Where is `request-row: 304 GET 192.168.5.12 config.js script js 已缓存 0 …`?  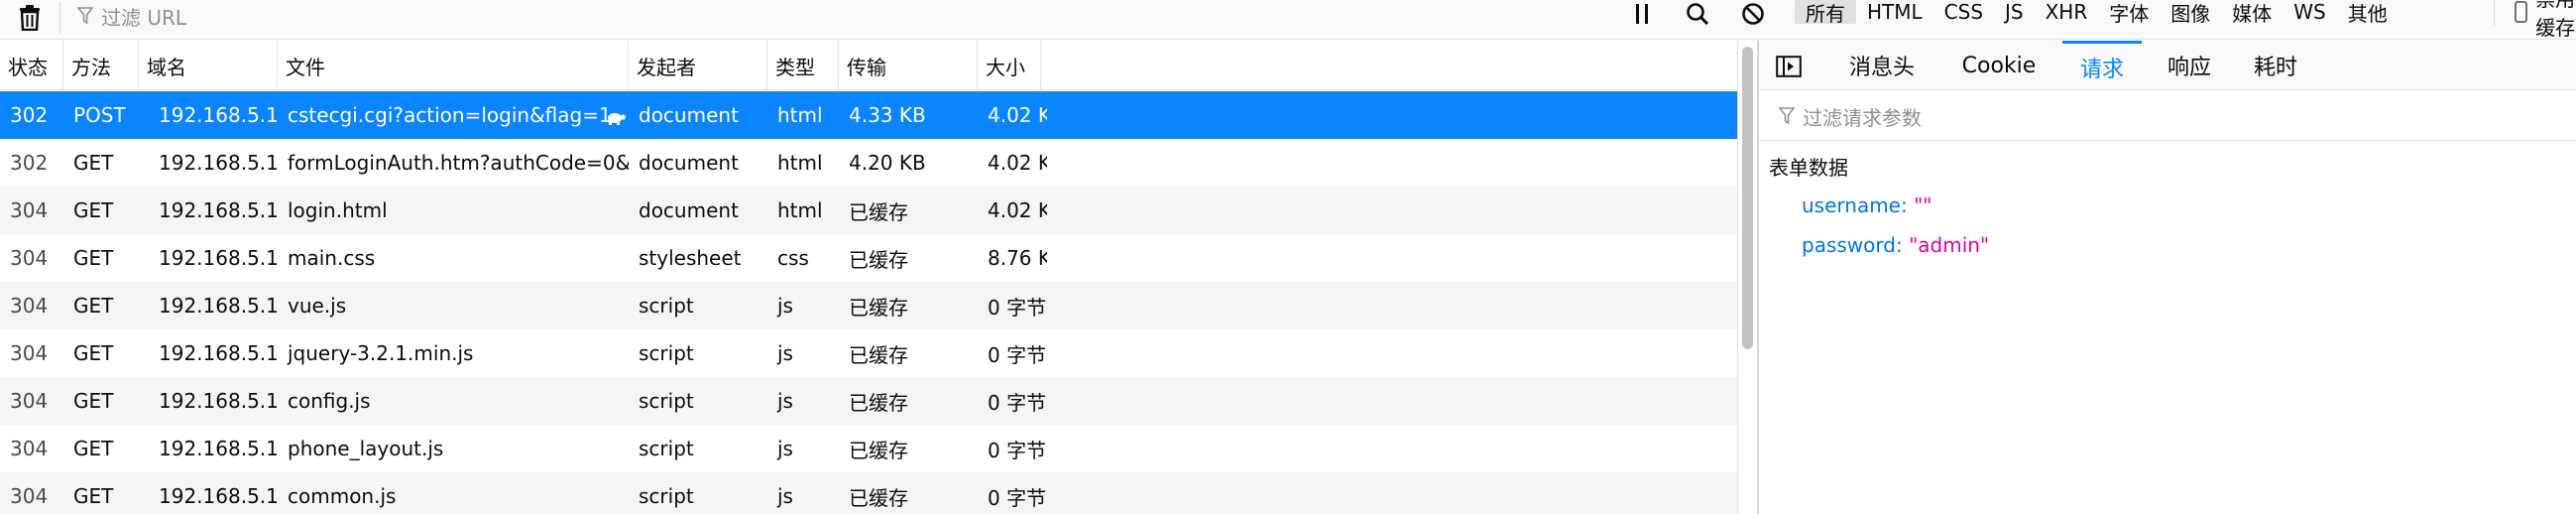
request-row: 304 GET 192.168.5.12 config.js script js 已缓存 0 … is located at coordinates (868, 401).